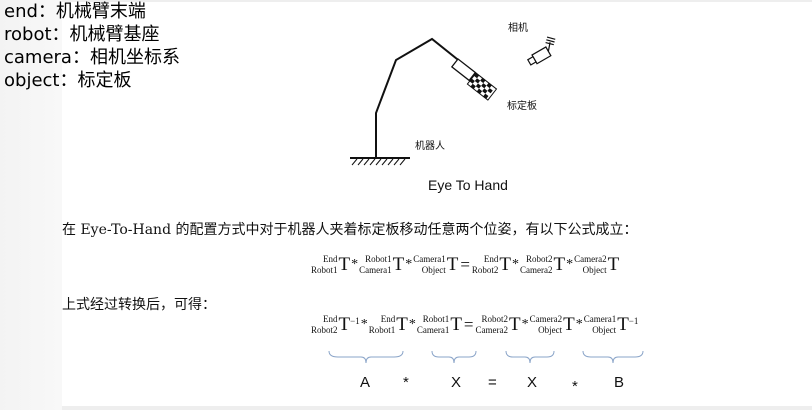 The height and width of the screenshot is (410, 812). Describe the element at coordinates (454, 357) in the screenshot. I see `brace-x1` at that location.